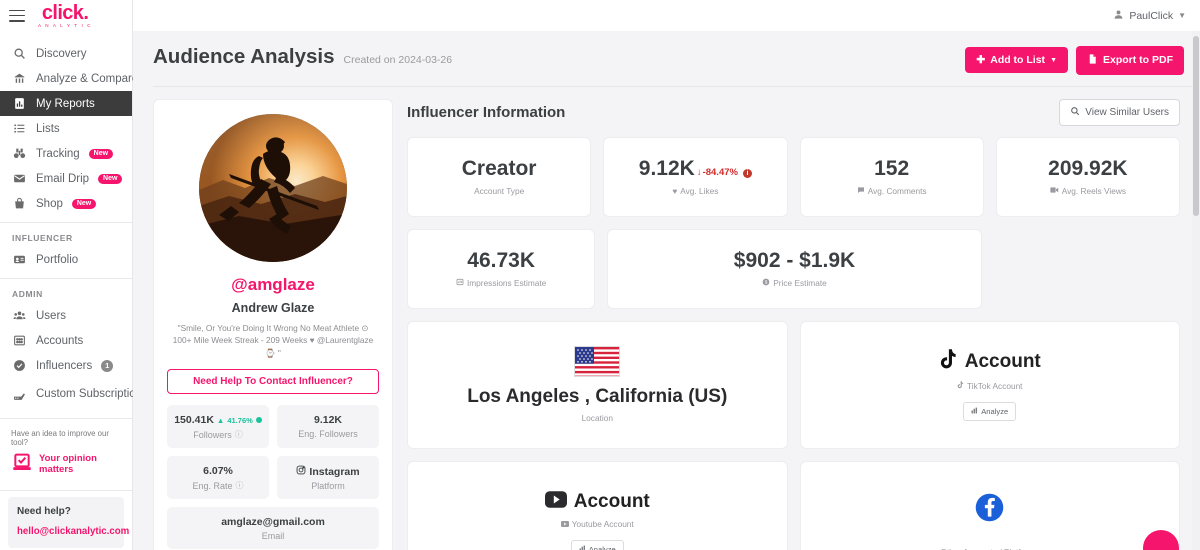 The height and width of the screenshot is (550, 1200). I want to click on sidebar-item-label: Portfolio, so click(57, 259).